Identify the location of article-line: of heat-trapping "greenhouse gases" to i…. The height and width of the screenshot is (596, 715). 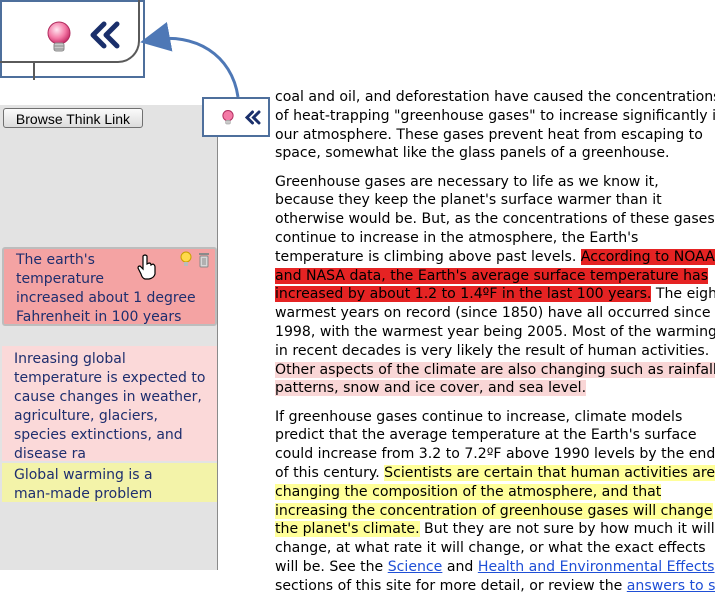
(495, 115).